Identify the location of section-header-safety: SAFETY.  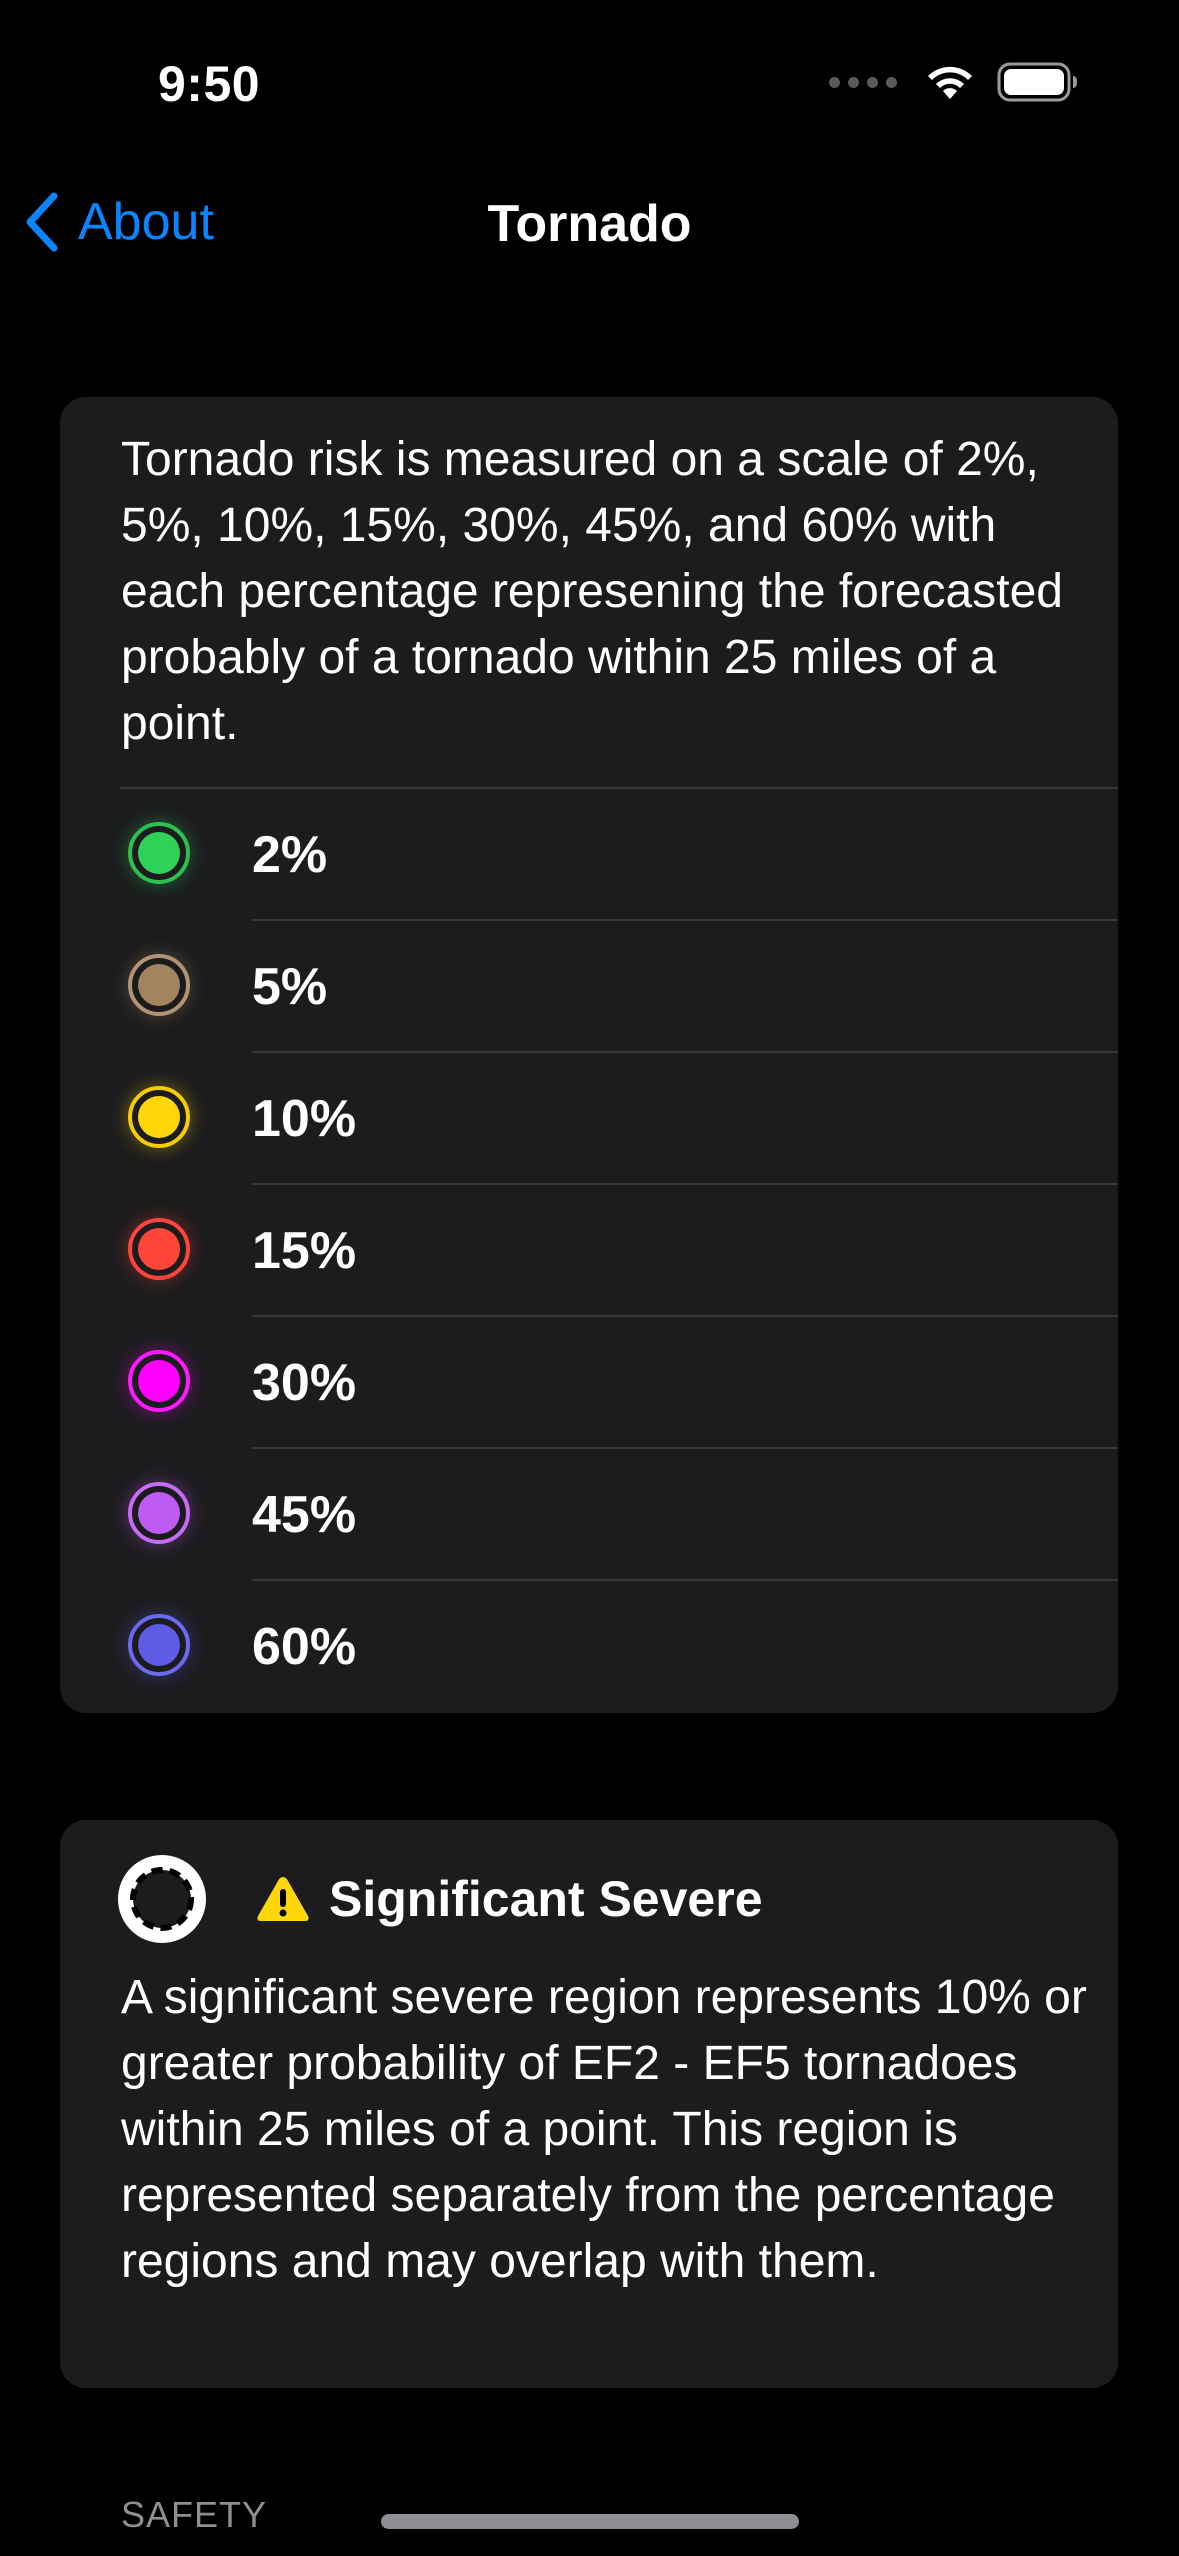
(194, 2514).